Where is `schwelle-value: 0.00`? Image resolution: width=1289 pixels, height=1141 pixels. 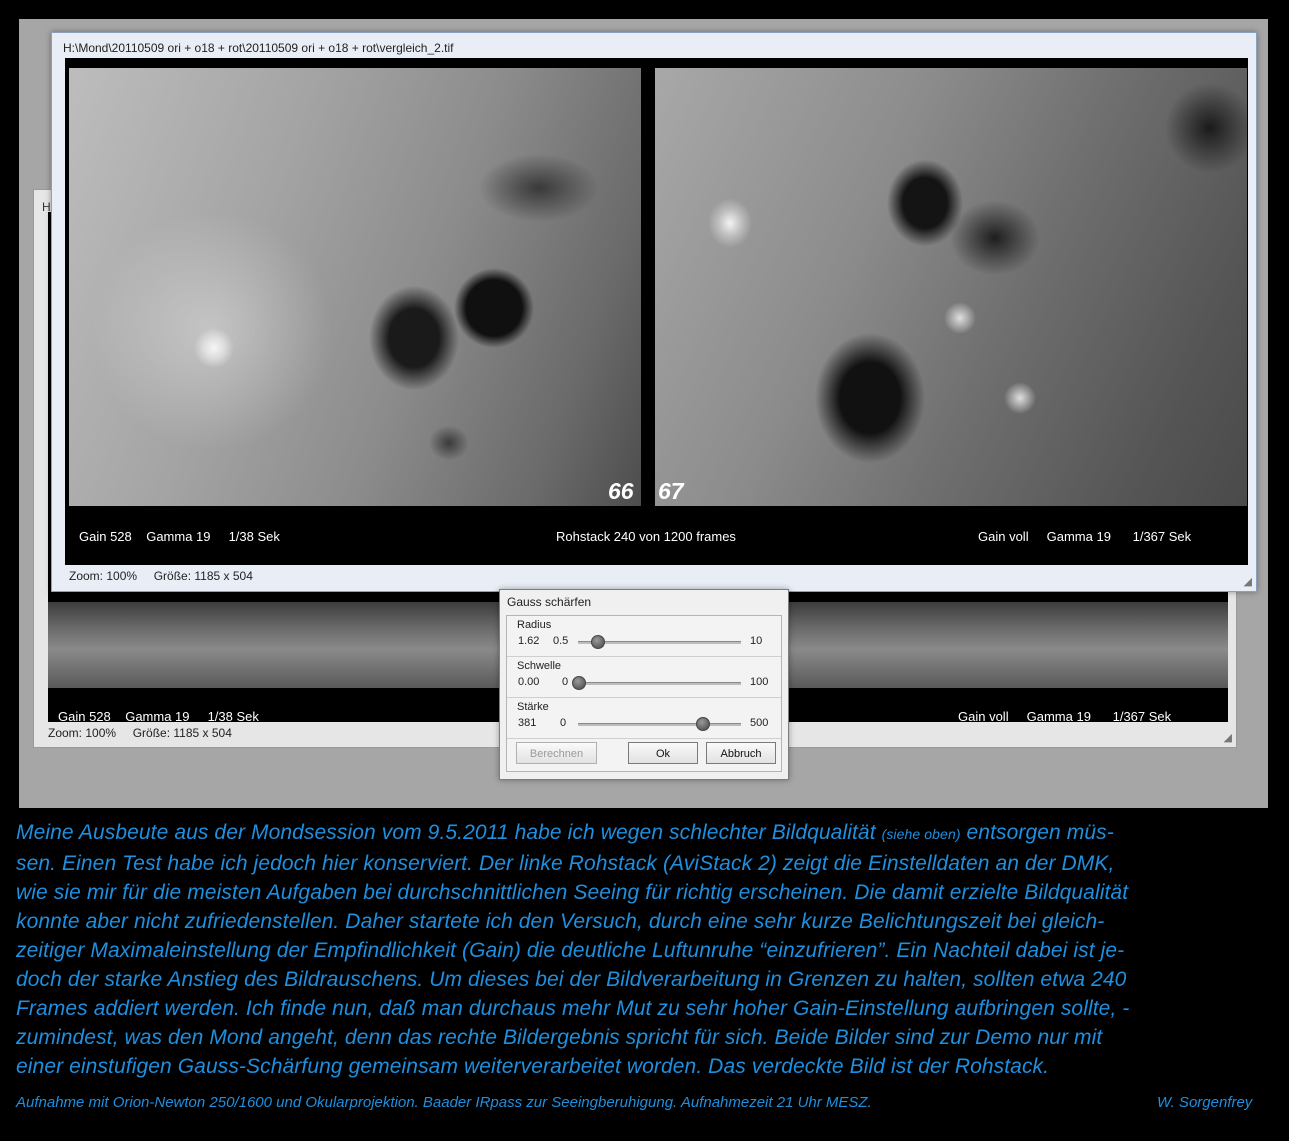 schwelle-value: 0.00 is located at coordinates (529, 682).